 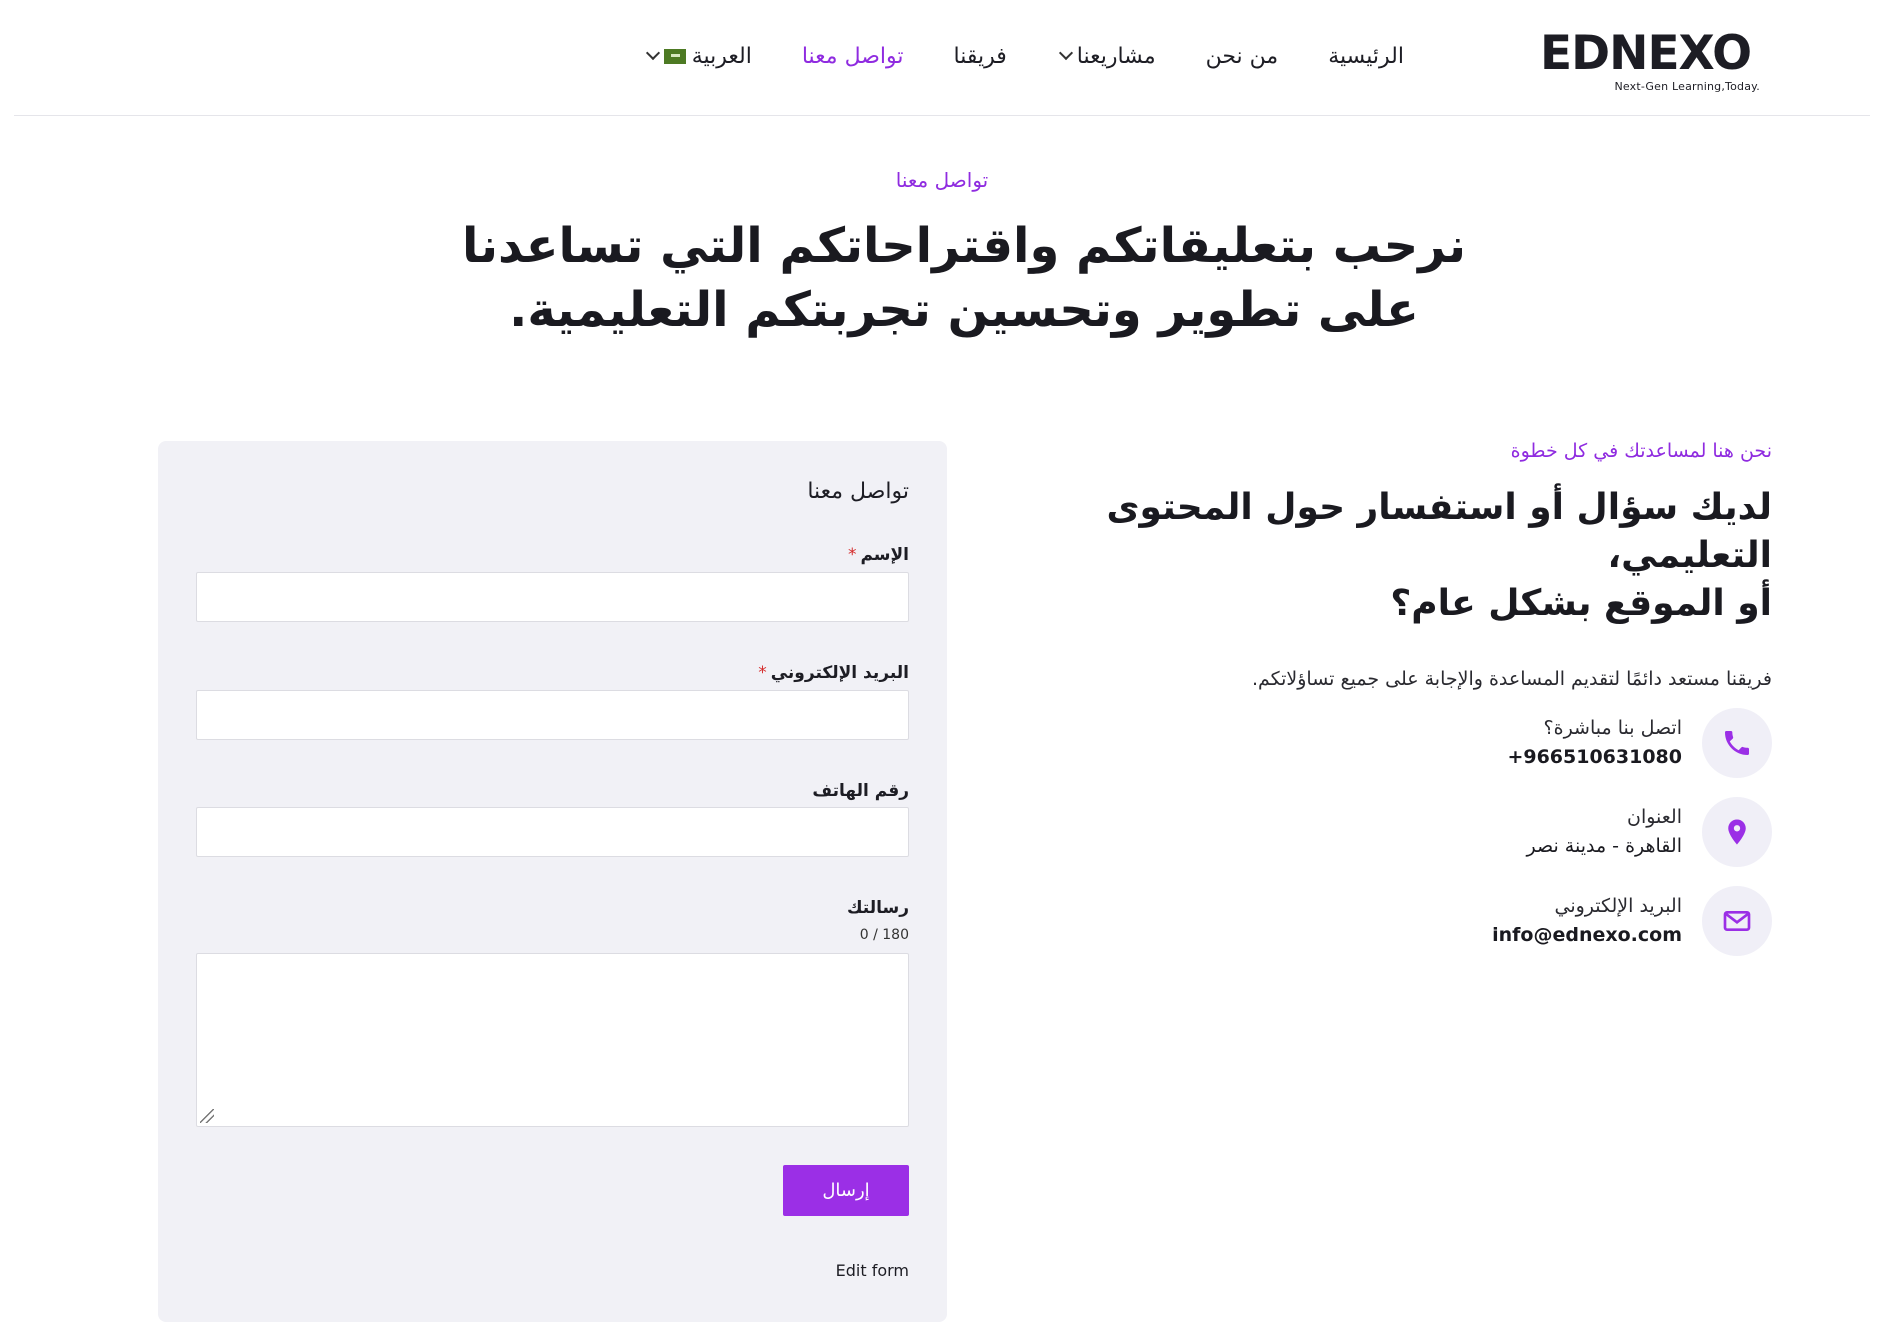 I want to click on contact-text: البريد الإلكتروني info@ednexo.com, so click(x=1587, y=921).